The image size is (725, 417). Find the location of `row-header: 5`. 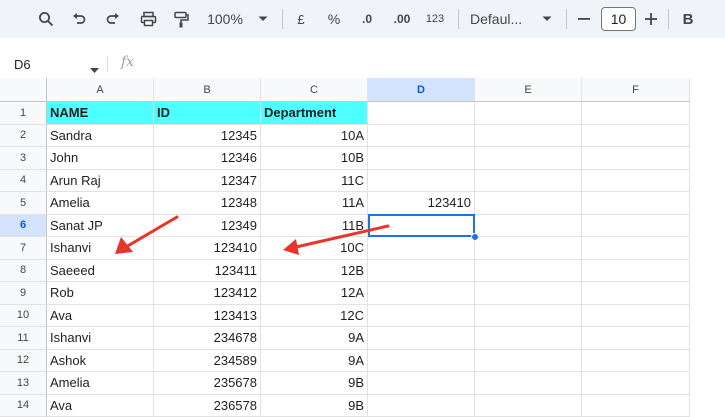

row-header: 5 is located at coordinates (23, 203).